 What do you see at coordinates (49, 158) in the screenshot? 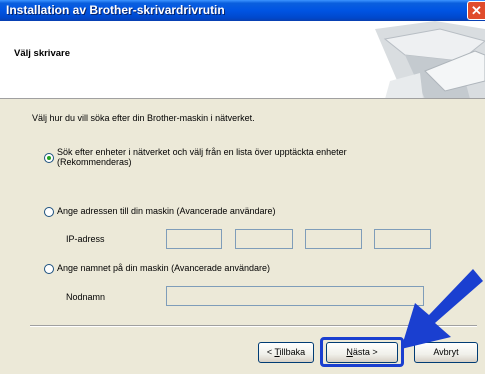
I see `radio-search-network` at bounding box center [49, 158].